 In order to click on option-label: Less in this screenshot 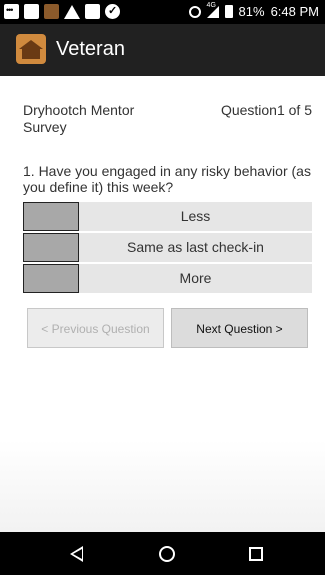, I will do `click(195, 216)`.